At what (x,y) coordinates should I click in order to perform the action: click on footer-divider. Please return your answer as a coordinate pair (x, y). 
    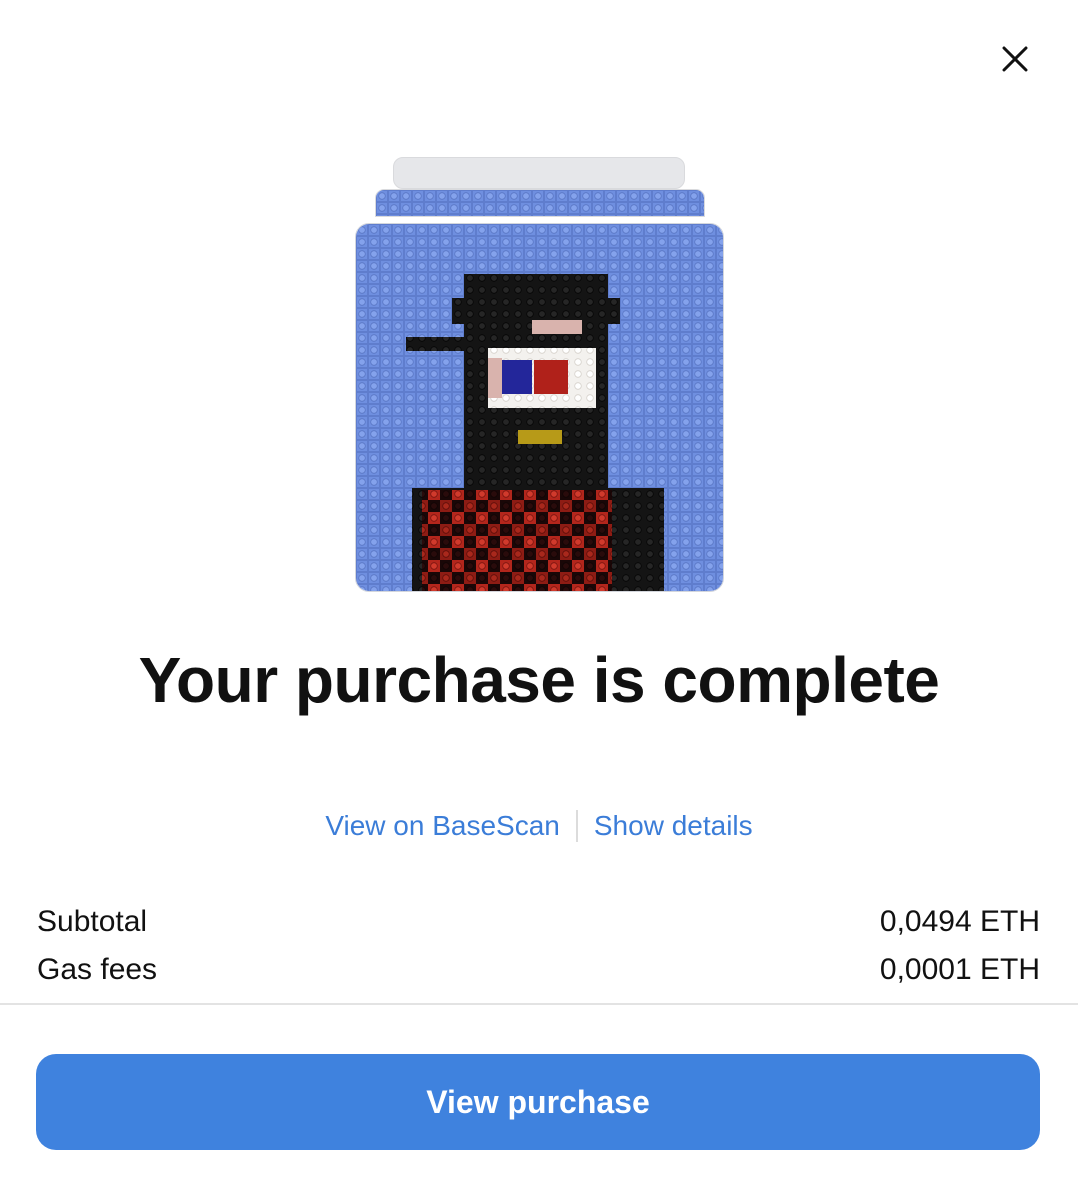
    Looking at the image, I should click on (539, 1004).